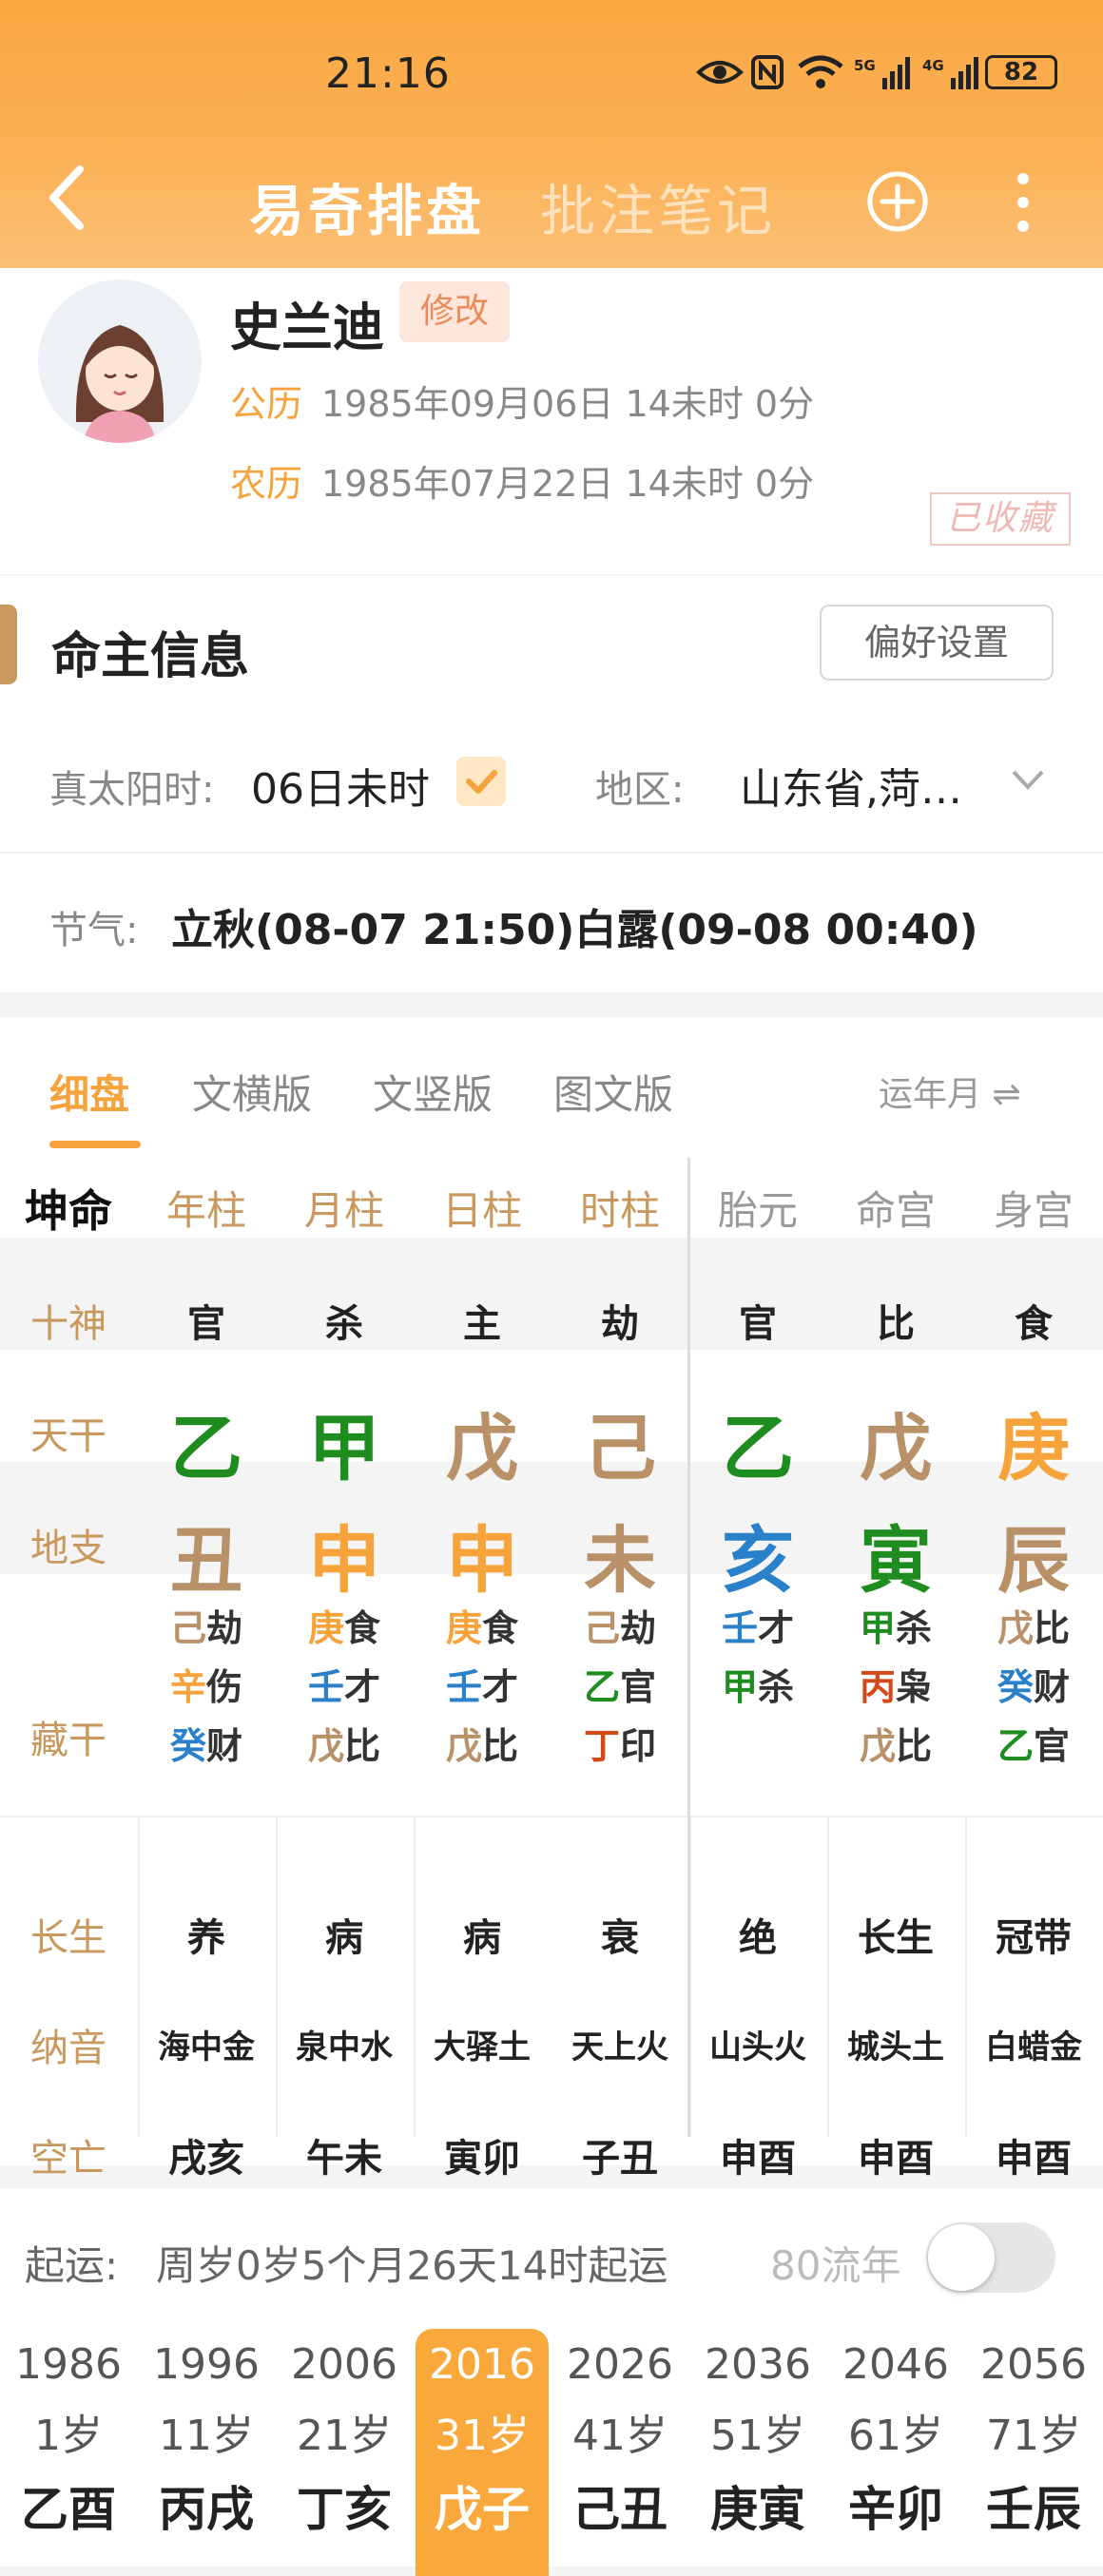 The image size is (1103, 2576). Describe the element at coordinates (344, 2453) in the screenshot. I see `dayun-item: 2006 21岁 丁亥` at that location.